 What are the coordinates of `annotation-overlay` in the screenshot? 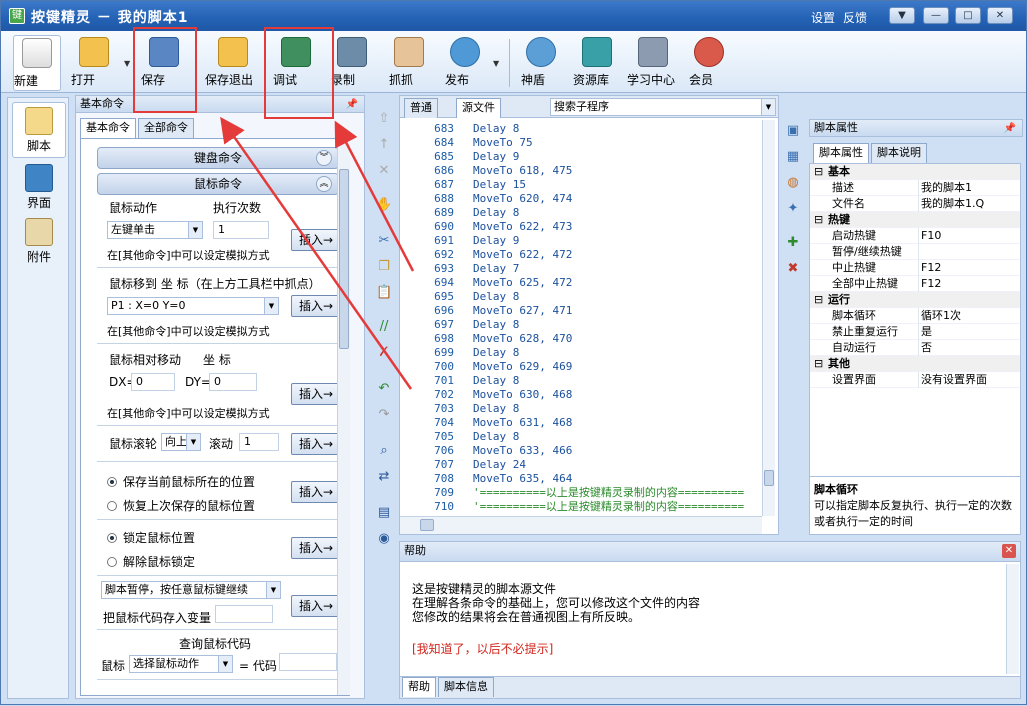 It's located at (274, 208).